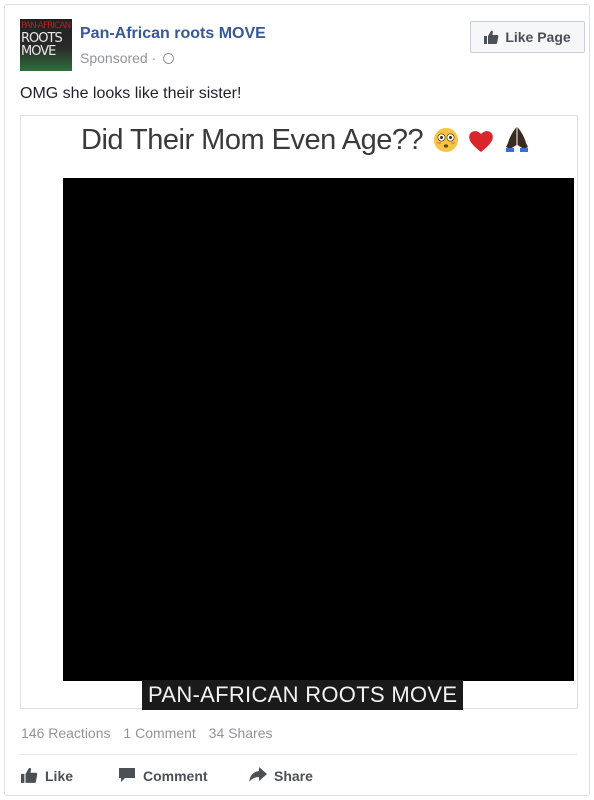  I want to click on like-page-label: Like Page, so click(538, 37).